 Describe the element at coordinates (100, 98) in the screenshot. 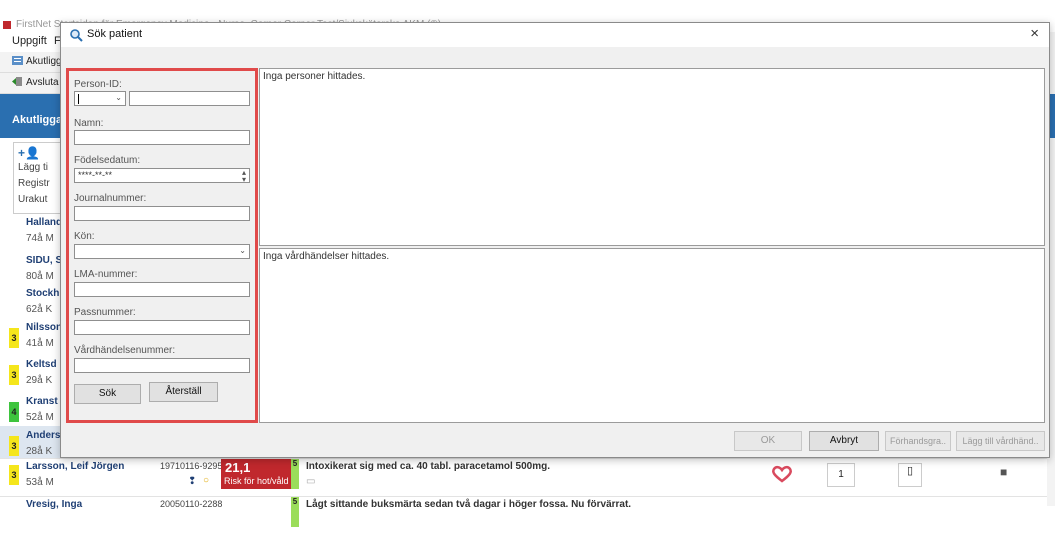

I see `person-id-type-select: ⌄` at that location.